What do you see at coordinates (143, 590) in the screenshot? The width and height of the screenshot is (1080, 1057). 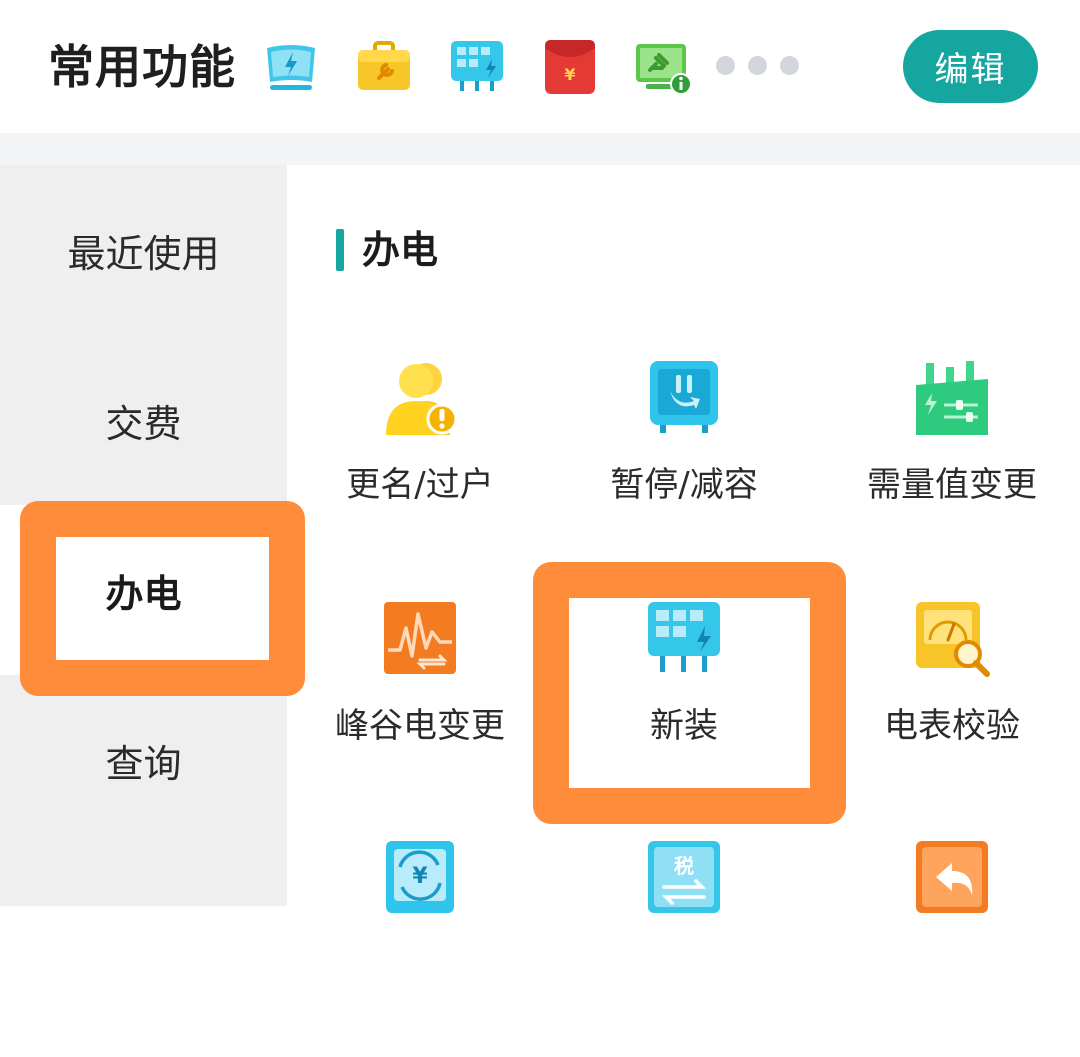 I see `sidebar-item-apply-electricity: 办电` at bounding box center [143, 590].